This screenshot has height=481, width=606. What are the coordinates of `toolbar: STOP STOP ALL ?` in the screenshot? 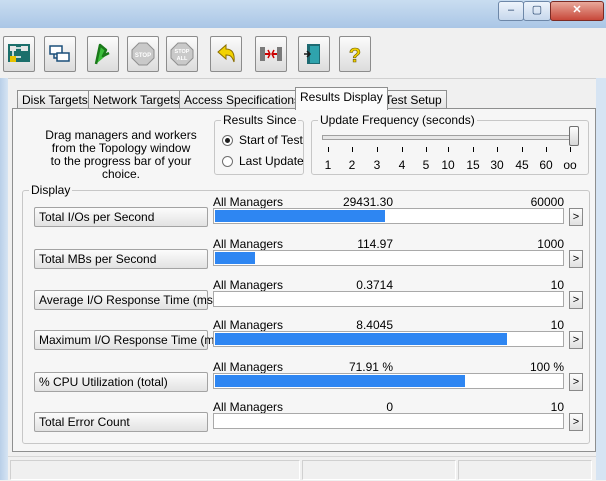 It's located at (303, 53).